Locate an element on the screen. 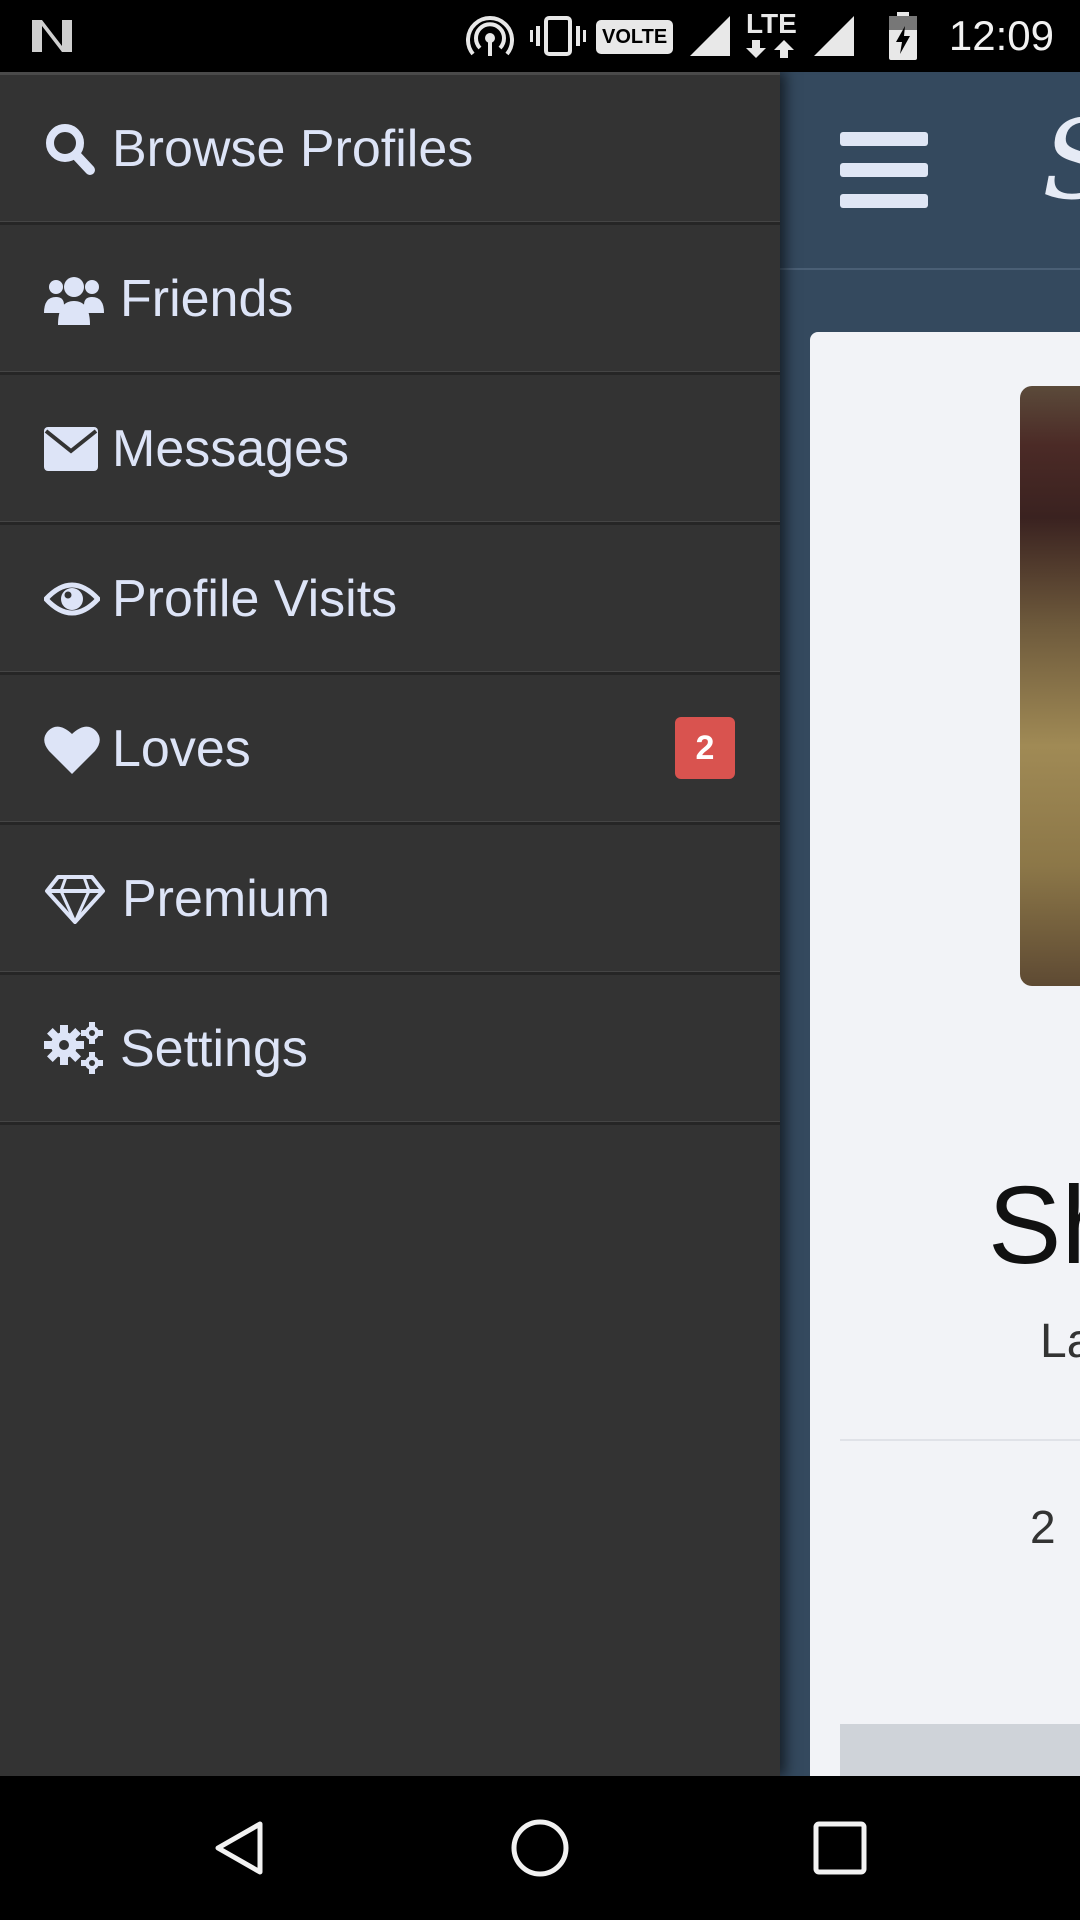  status-bar: VOLTE LTE 12:09 is located at coordinates (540, 36).